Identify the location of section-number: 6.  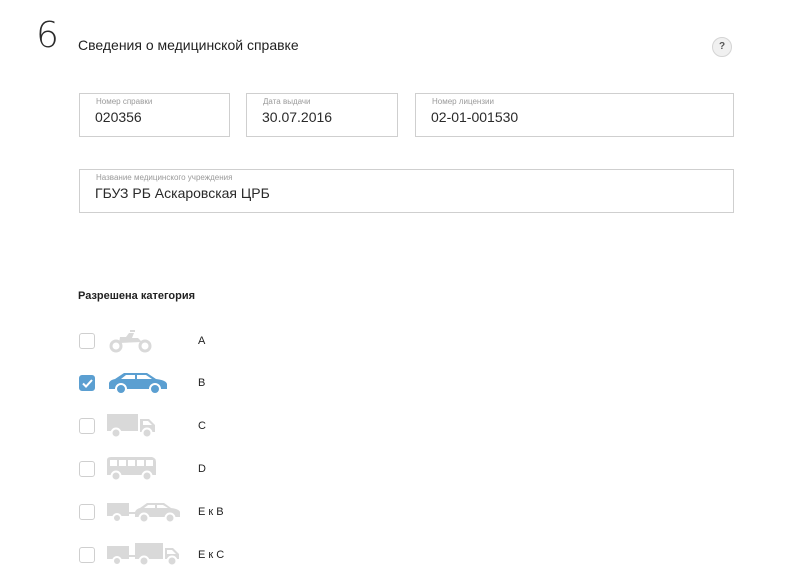
(47, 35).